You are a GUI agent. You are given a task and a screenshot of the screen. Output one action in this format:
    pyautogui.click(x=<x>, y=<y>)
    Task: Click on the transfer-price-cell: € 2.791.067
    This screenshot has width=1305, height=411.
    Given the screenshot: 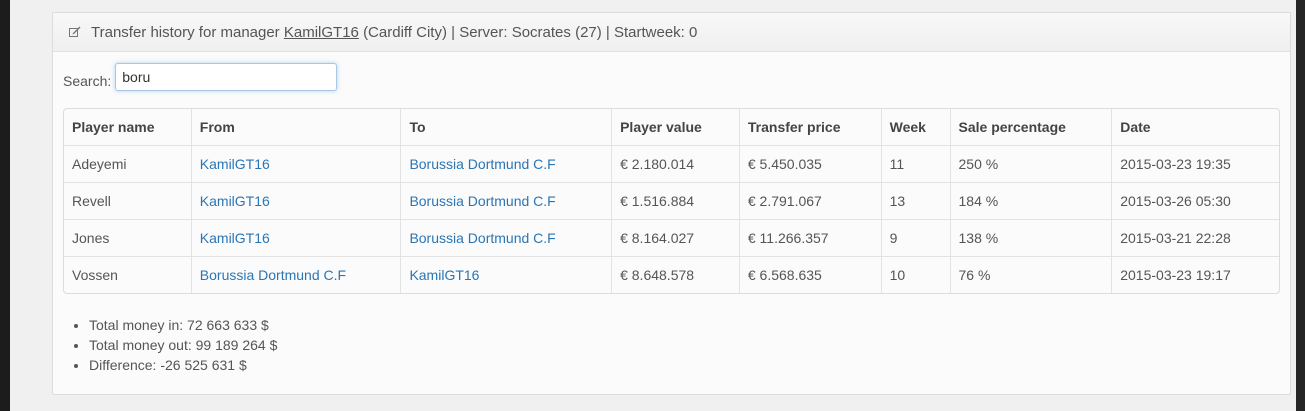 What is the action you would take?
    pyautogui.click(x=809, y=200)
    